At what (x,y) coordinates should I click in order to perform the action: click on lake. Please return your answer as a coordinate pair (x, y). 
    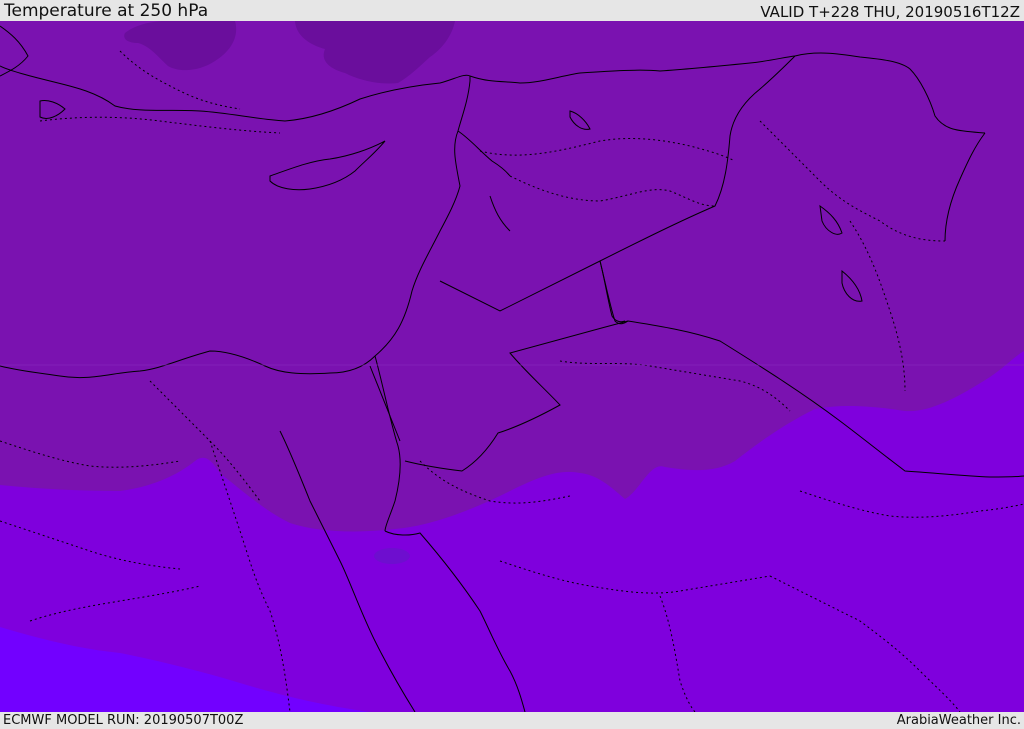
    Looking at the image, I should click on (392, 556).